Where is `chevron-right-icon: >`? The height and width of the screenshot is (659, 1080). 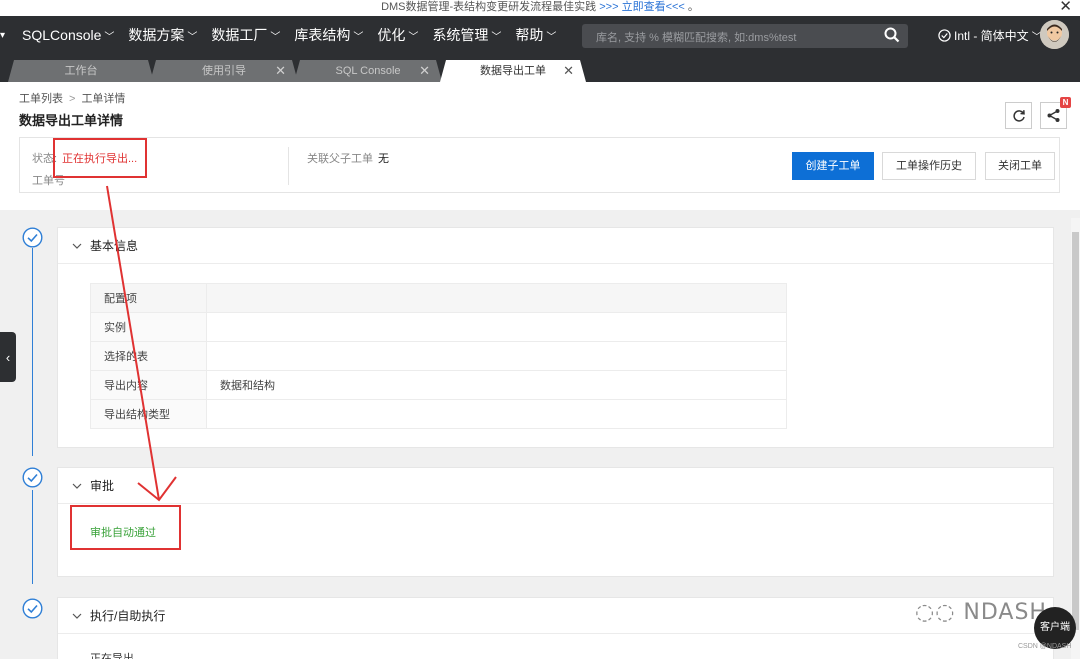 chevron-right-icon: > is located at coordinates (72, 99).